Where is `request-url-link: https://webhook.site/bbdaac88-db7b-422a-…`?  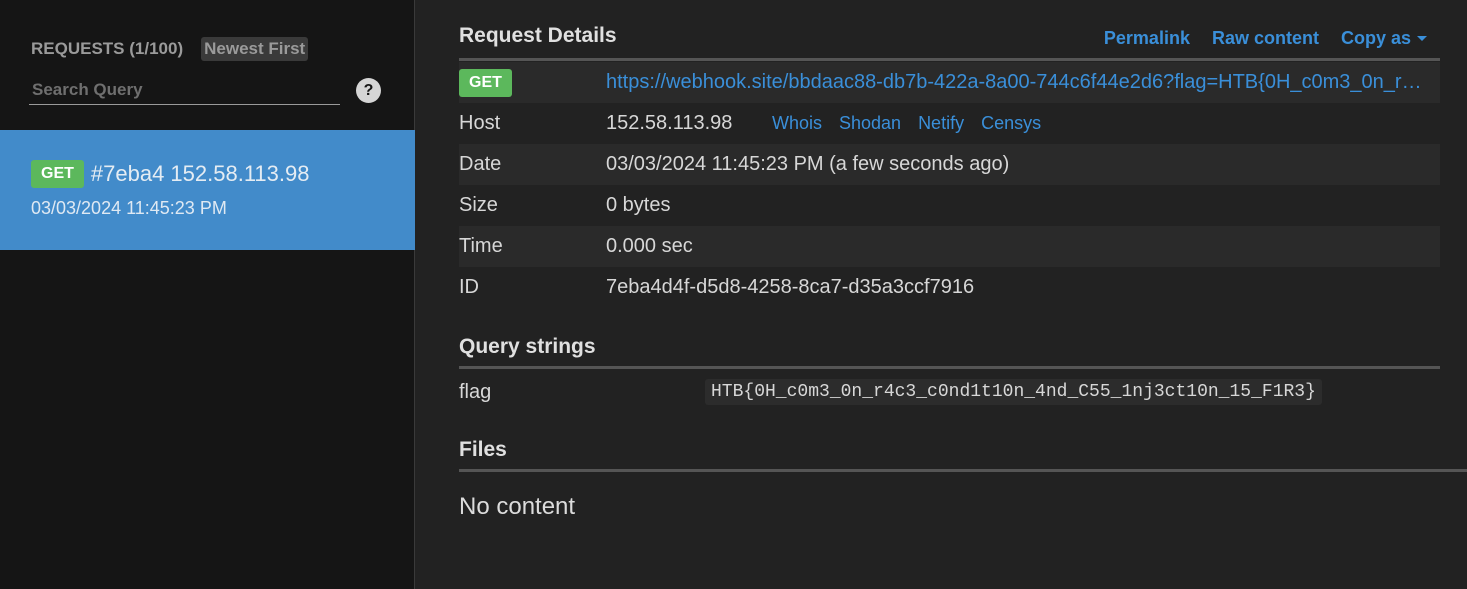
request-url-link: https://webhook.site/bbdaac88-db7b-422a-… is located at coordinates (1023, 82).